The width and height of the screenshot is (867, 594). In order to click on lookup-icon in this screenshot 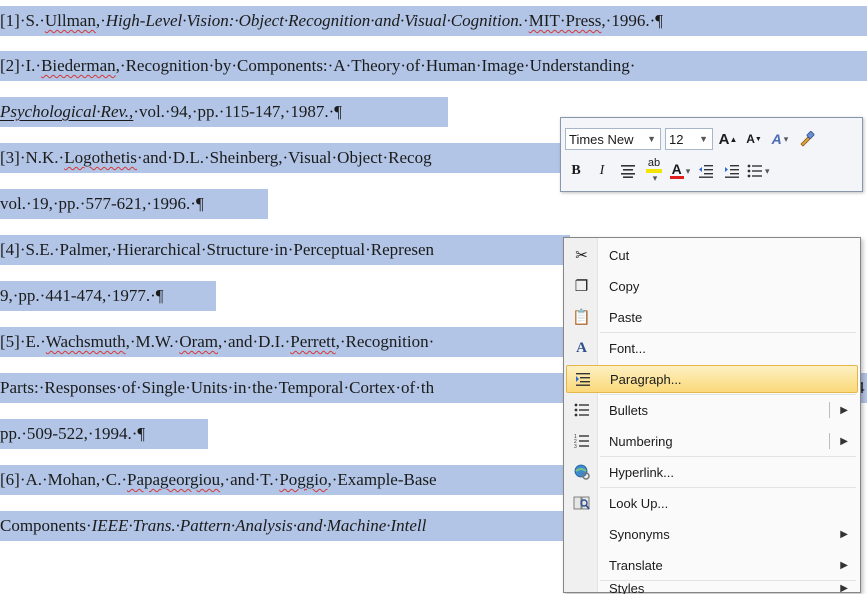, I will do `click(581, 503)`.